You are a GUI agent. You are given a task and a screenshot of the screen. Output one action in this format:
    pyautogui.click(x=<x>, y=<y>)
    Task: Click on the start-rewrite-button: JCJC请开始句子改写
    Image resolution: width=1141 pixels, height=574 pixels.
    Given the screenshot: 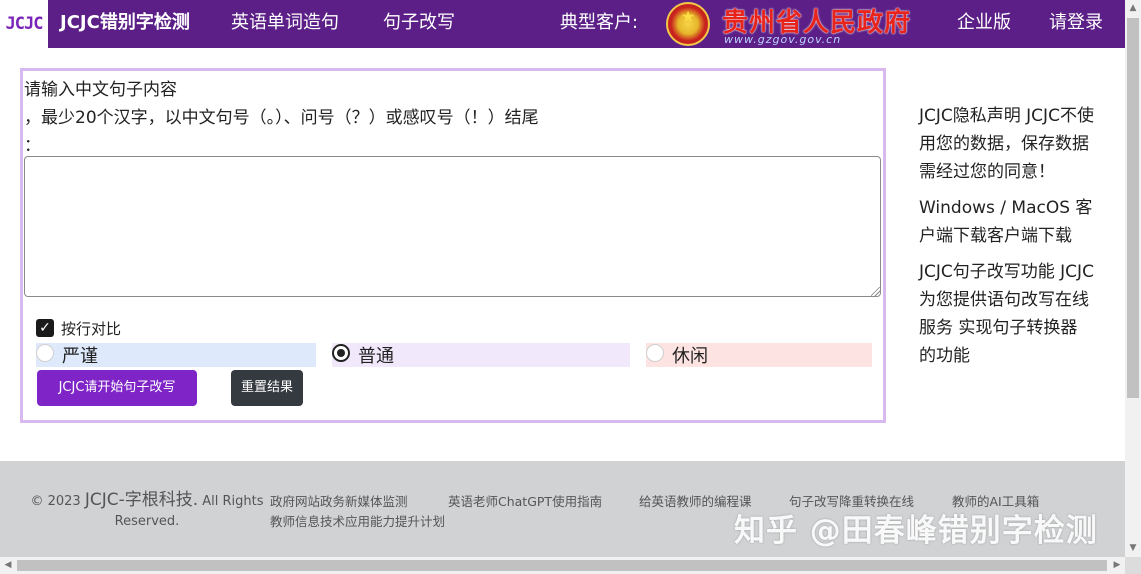 What is the action you would take?
    pyautogui.click(x=117, y=388)
    